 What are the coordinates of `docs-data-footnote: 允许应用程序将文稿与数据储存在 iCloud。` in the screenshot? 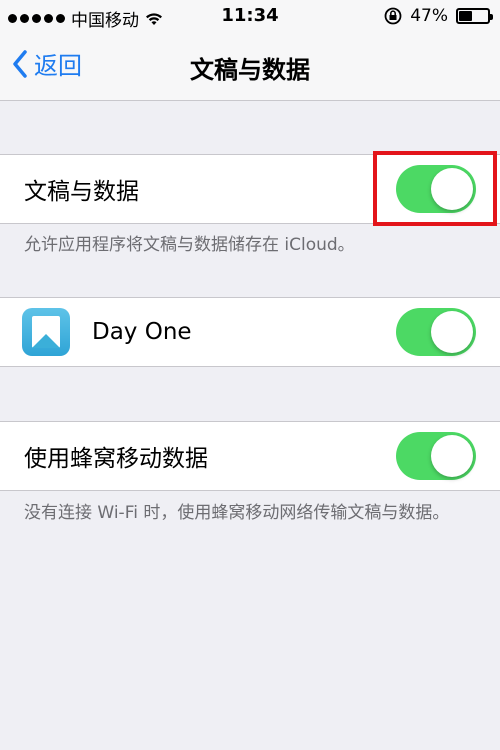 It's located at (189, 245).